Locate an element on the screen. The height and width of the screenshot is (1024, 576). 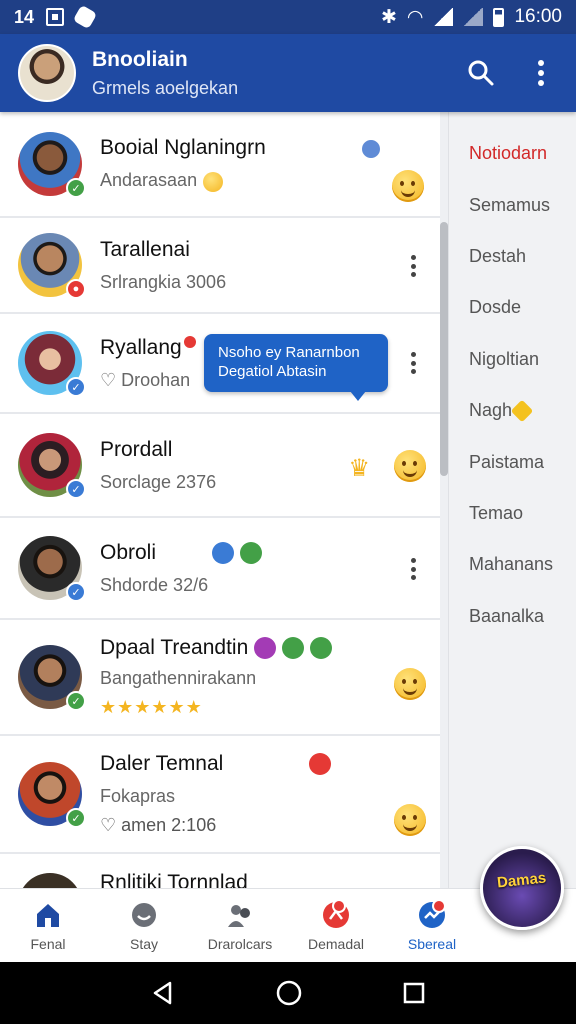
nav-label: Stay is located at coordinates (143, 943).